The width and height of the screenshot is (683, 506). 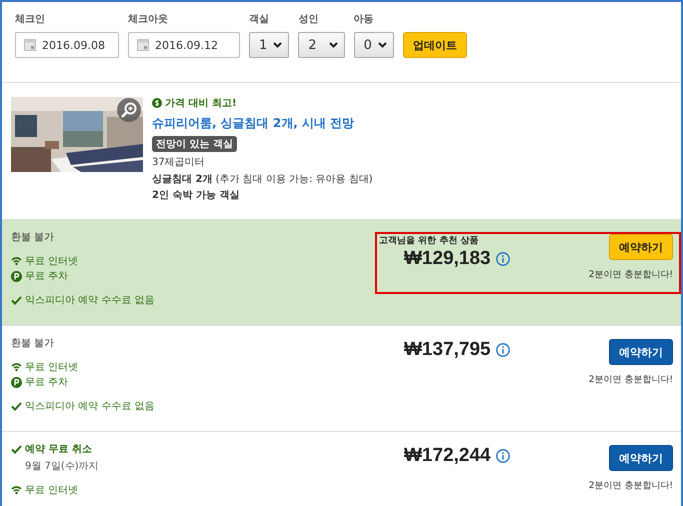 What do you see at coordinates (194, 144) in the screenshot?
I see `room-tag: 전망이 있는 객실` at bounding box center [194, 144].